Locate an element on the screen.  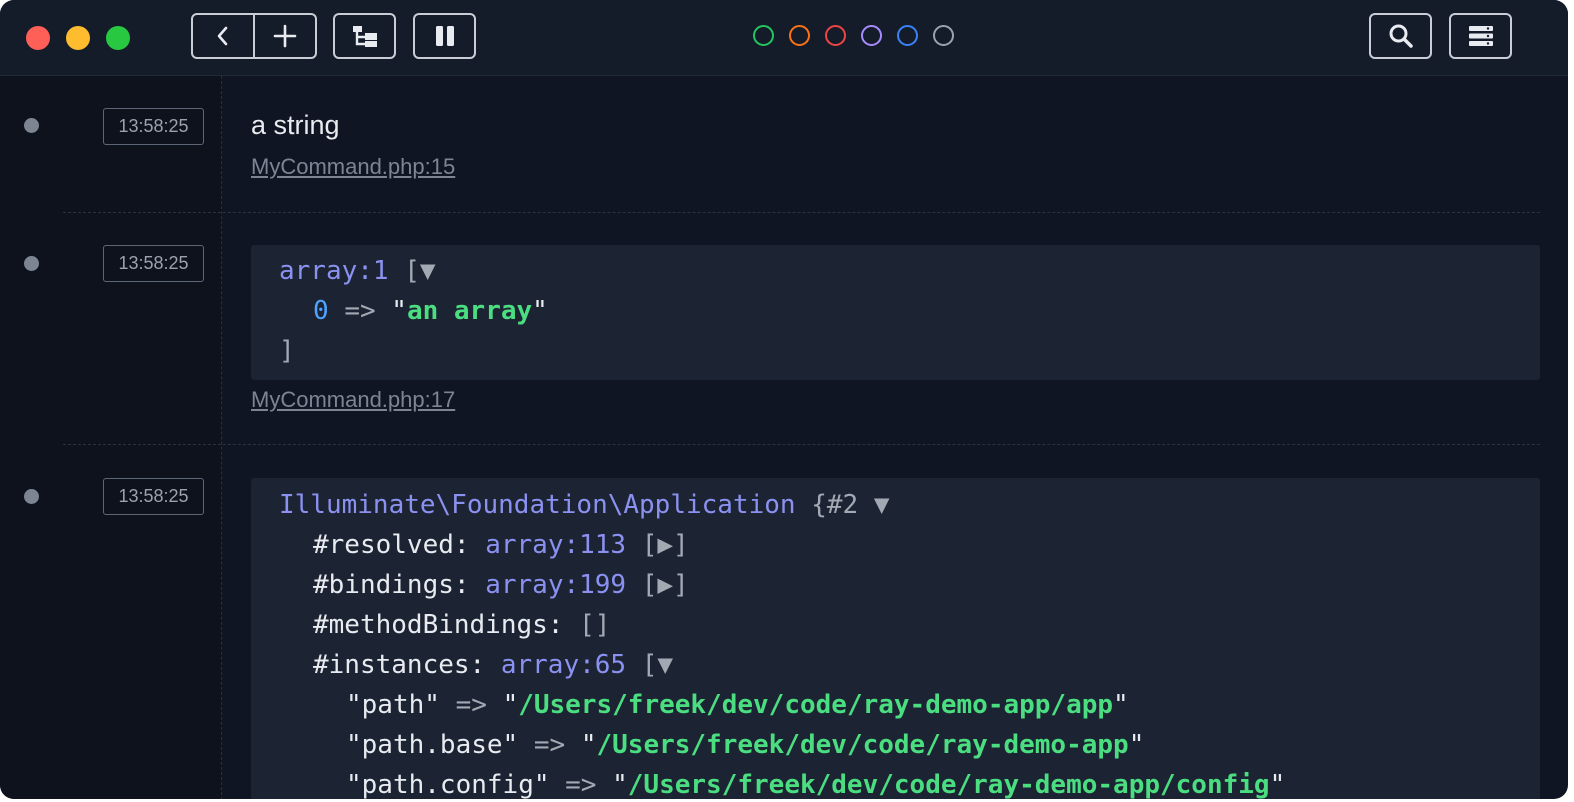
chevron-left-icon is located at coordinates (222, 36).